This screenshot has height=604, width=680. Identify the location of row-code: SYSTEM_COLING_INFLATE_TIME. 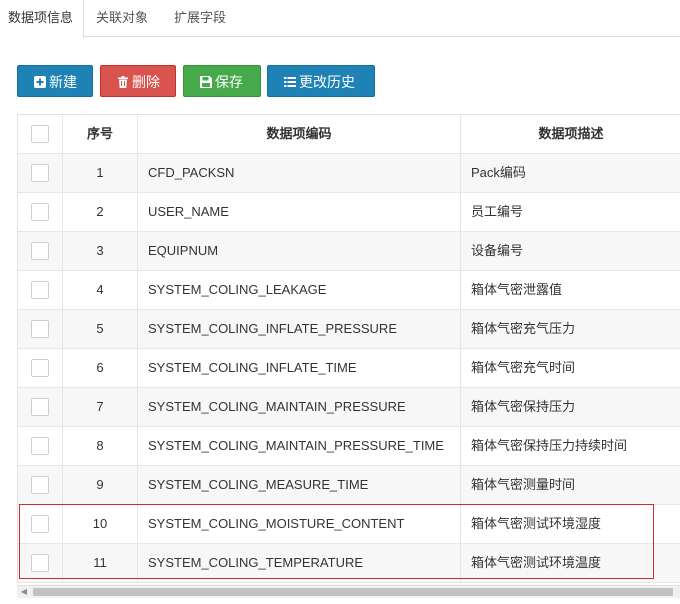
(299, 368).